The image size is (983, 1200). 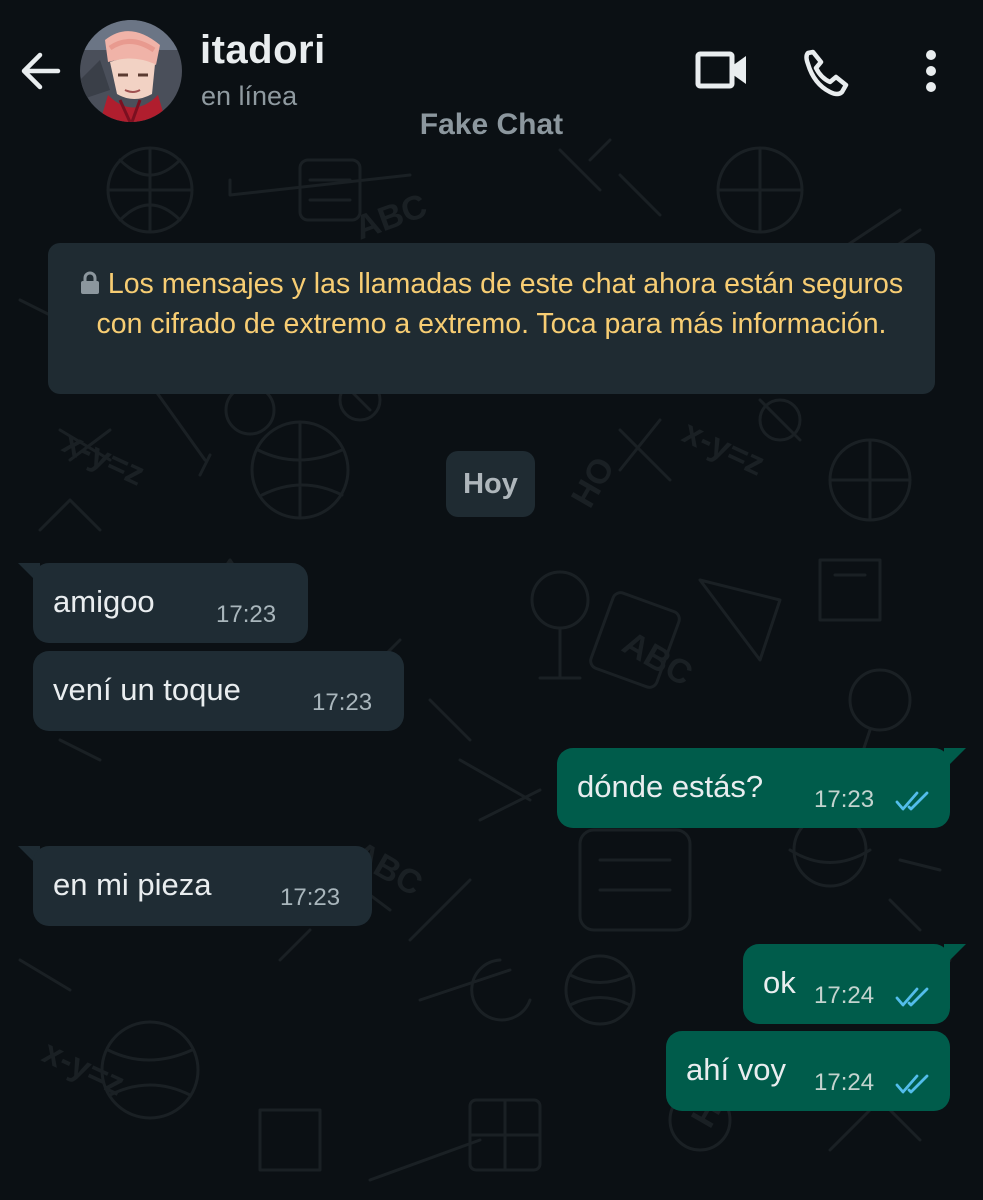 What do you see at coordinates (808, 1071) in the screenshot?
I see `message-bubble: ahí voy 17:24` at bounding box center [808, 1071].